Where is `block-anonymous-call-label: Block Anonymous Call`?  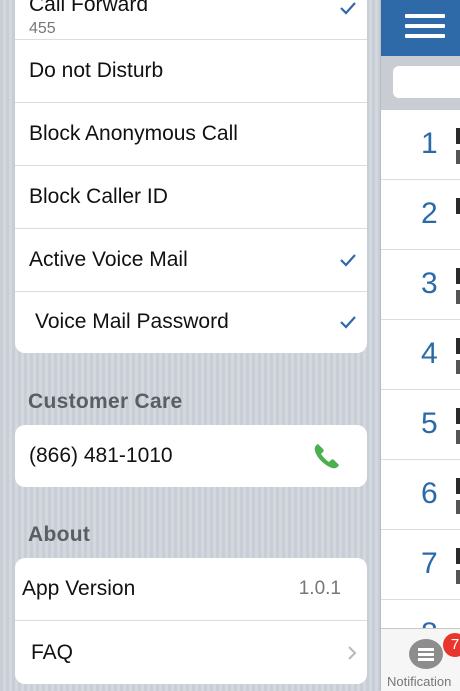
block-anonymous-call-label: Block Anonymous Call is located at coordinates (133, 133).